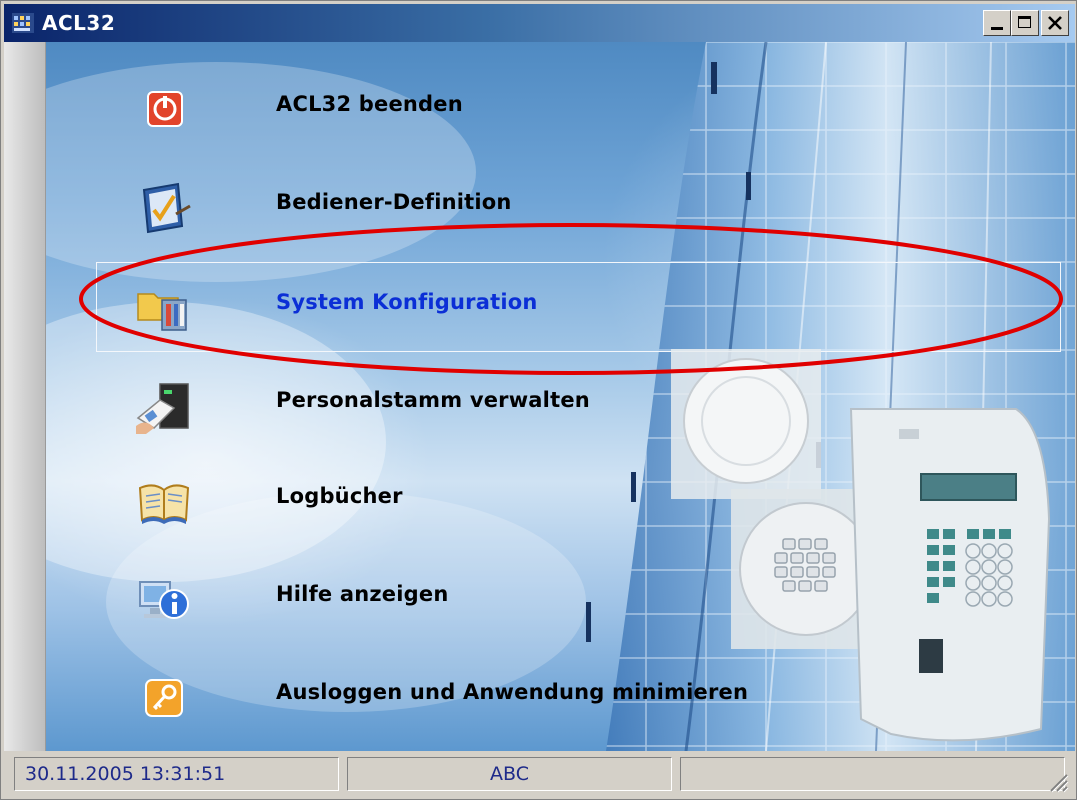 The height and width of the screenshot is (800, 1077). I want to click on menu-item-exit: ACL32 beenden, so click(551, 110).